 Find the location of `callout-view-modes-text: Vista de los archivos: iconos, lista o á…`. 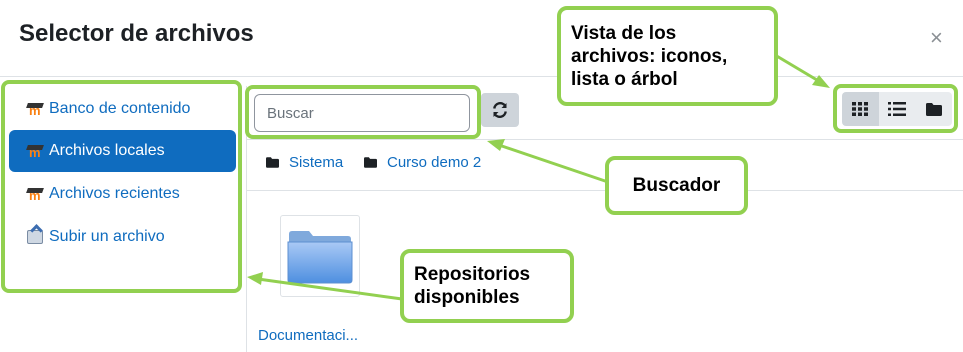

callout-view-modes-text: Vista de los archivos: iconos, lista o á… is located at coordinates (649, 56).